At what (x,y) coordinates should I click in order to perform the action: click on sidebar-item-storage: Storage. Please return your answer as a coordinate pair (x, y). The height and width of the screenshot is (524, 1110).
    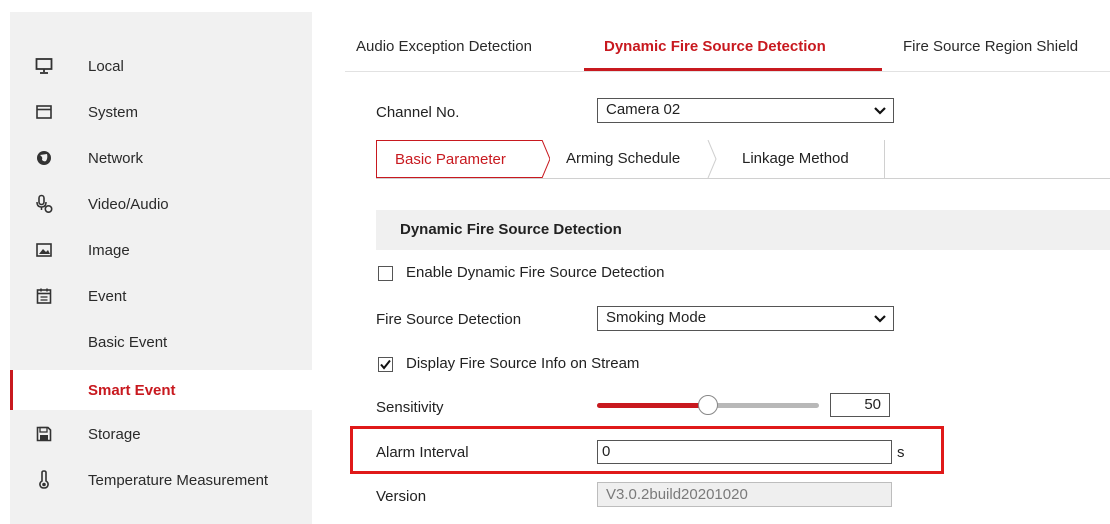
    Looking at the image, I should click on (161, 434).